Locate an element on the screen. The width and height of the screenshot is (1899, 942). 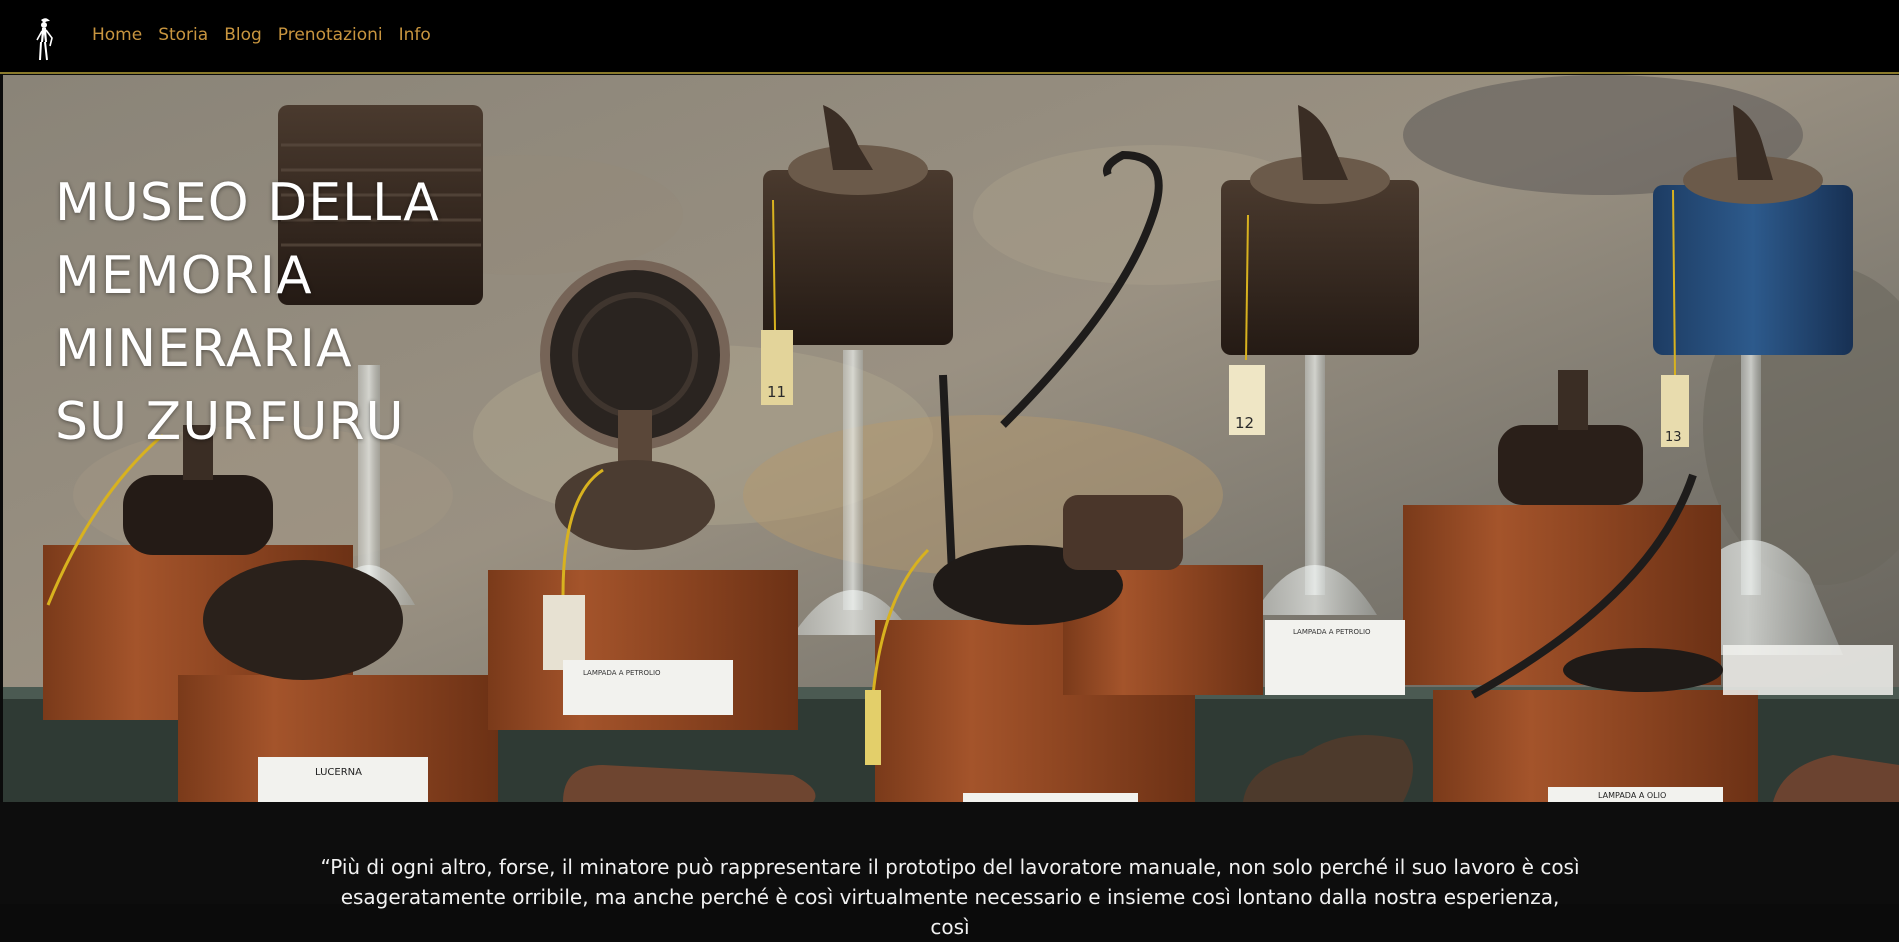
nav-link-storia: Storia is located at coordinates (183, 35).